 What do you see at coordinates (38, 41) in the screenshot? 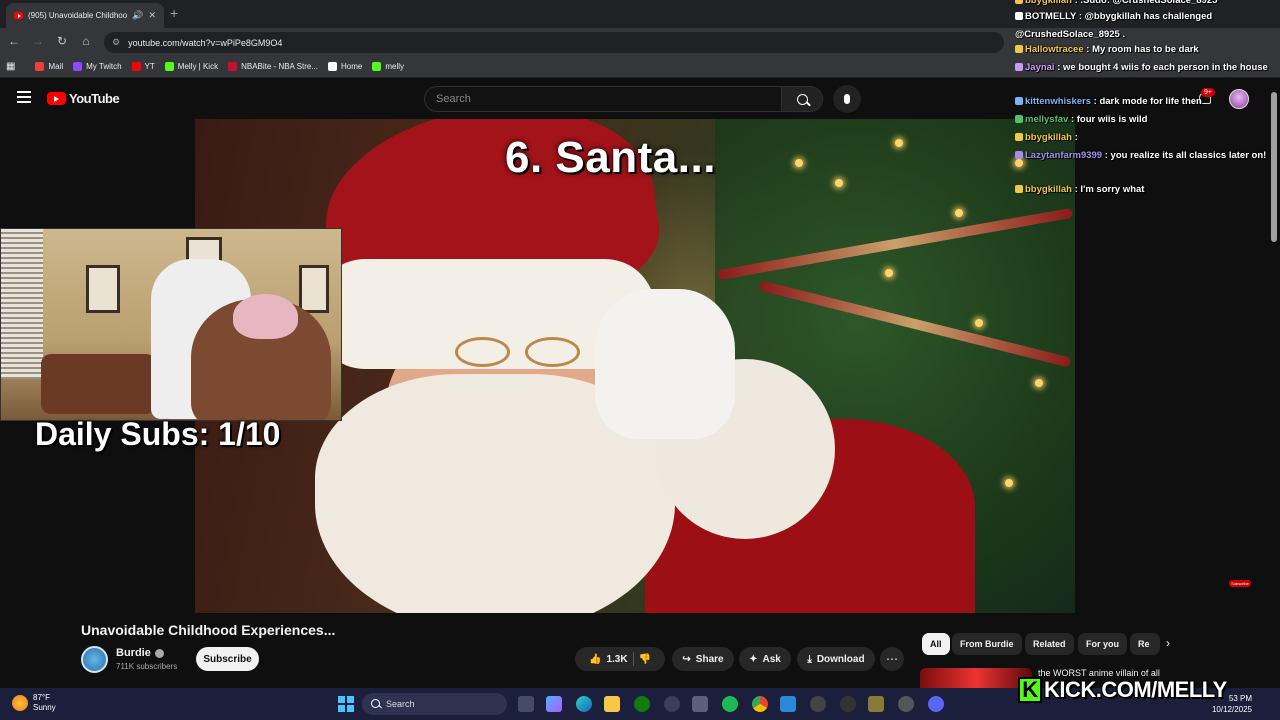
I see `forward-icon: →` at bounding box center [38, 41].